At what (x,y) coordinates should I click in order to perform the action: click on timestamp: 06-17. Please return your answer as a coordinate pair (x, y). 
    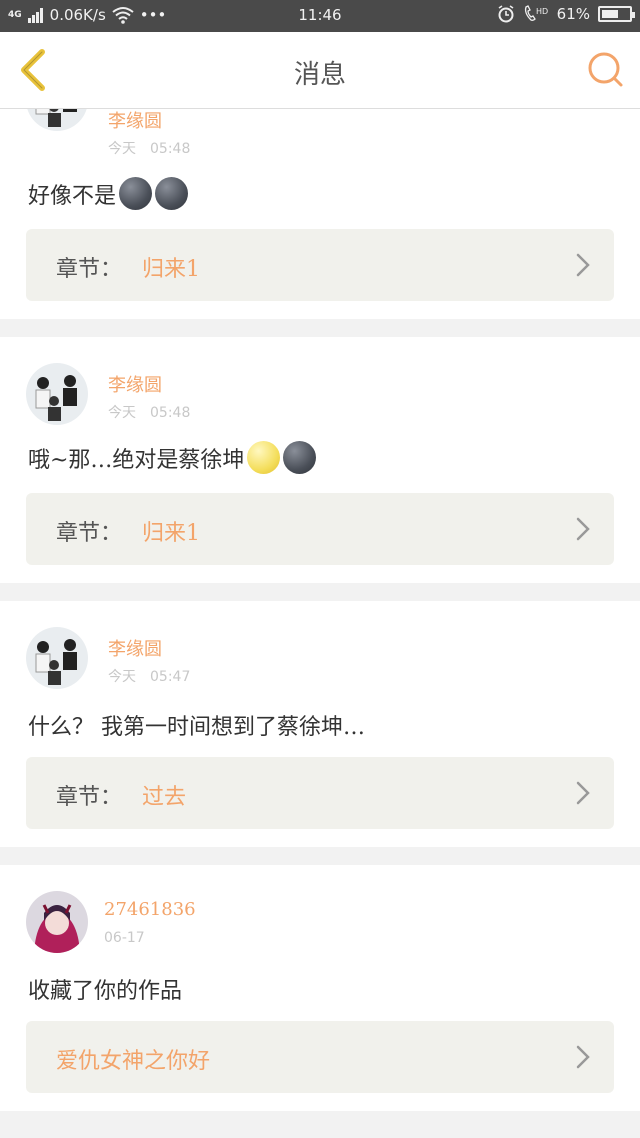
    Looking at the image, I should click on (124, 938).